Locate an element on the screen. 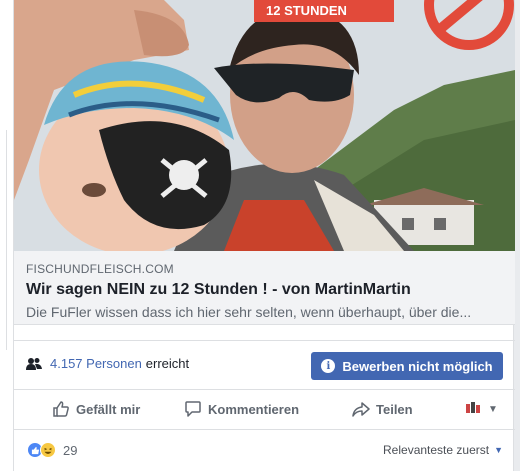 The image size is (520, 471). share-label: Teilen is located at coordinates (394, 409).